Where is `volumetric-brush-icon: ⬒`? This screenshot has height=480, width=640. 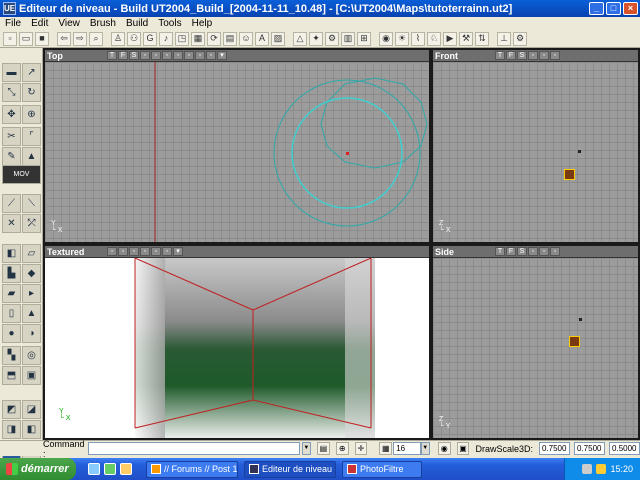 volumetric-brush-icon: ⬒ is located at coordinates (11, 375).